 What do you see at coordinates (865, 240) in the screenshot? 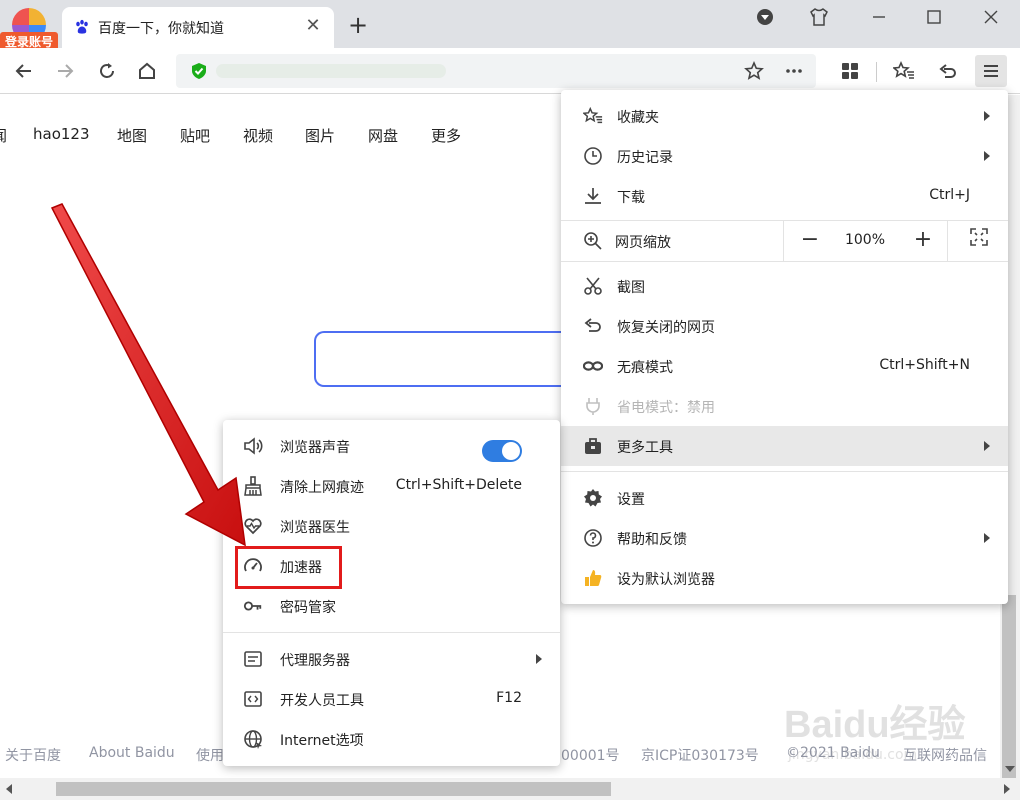
I see `zoom-value: 100%` at bounding box center [865, 240].